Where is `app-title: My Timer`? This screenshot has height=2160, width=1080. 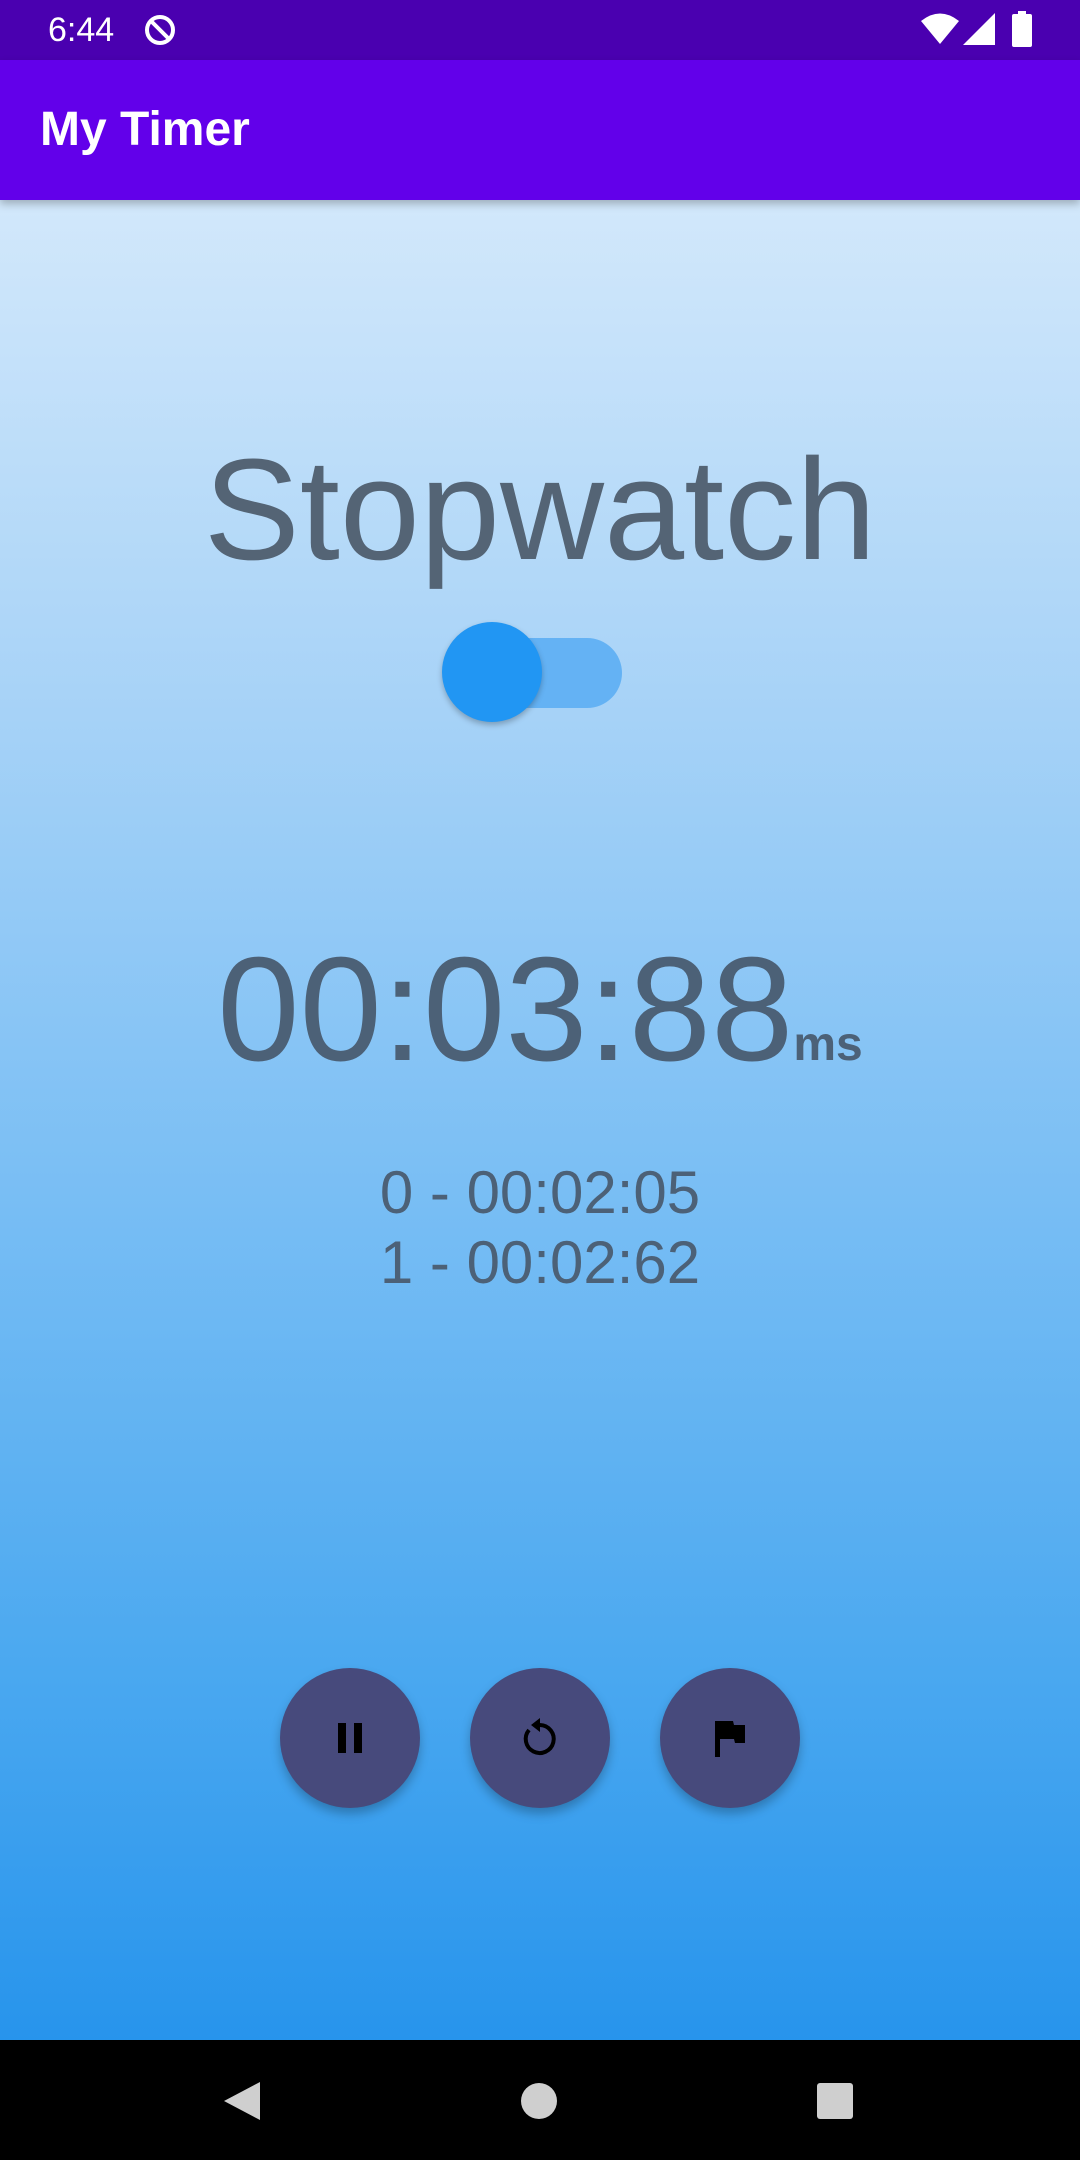 app-title: My Timer is located at coordinates (145, 129).